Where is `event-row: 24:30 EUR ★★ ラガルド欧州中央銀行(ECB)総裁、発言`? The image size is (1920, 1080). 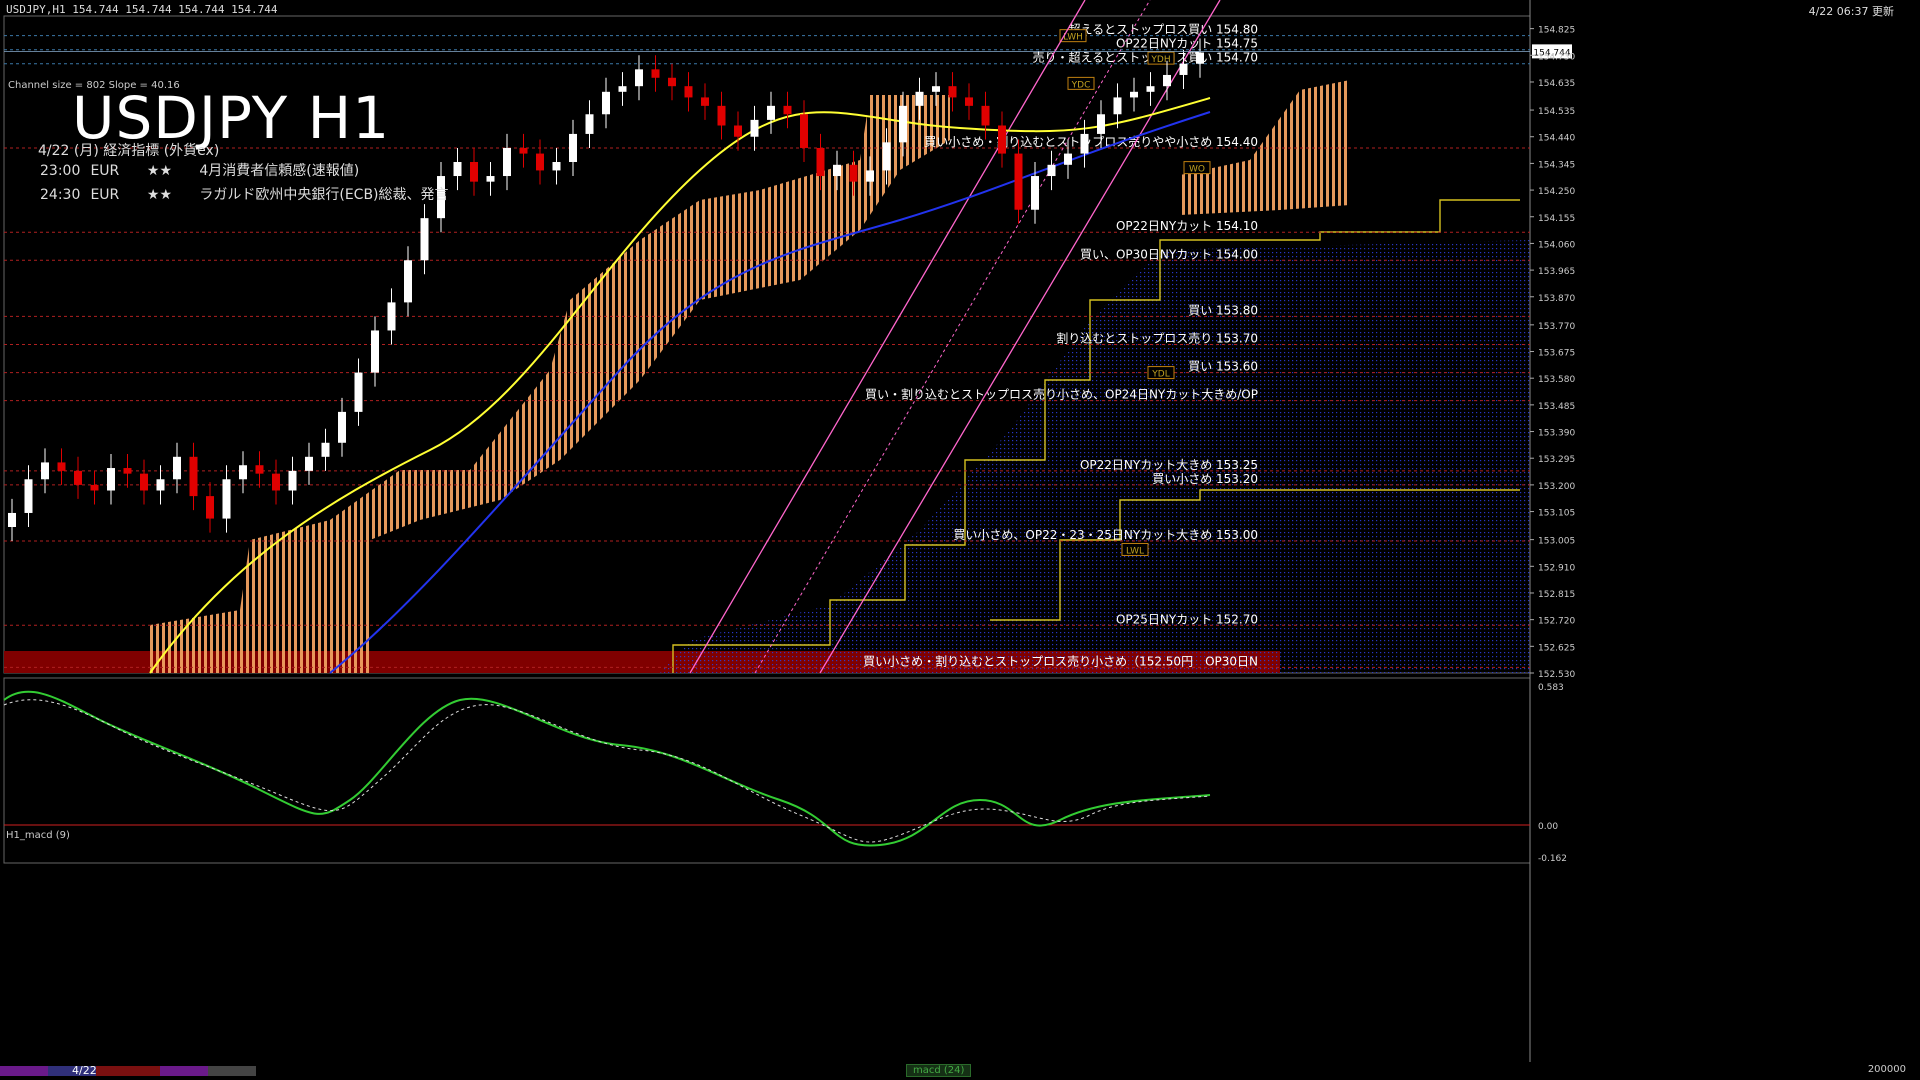 event-row: 24:30 EUR ★★ ラガルド欧州中央銀行(ECB)総裁、発言 is located at coordinates (244, 194).